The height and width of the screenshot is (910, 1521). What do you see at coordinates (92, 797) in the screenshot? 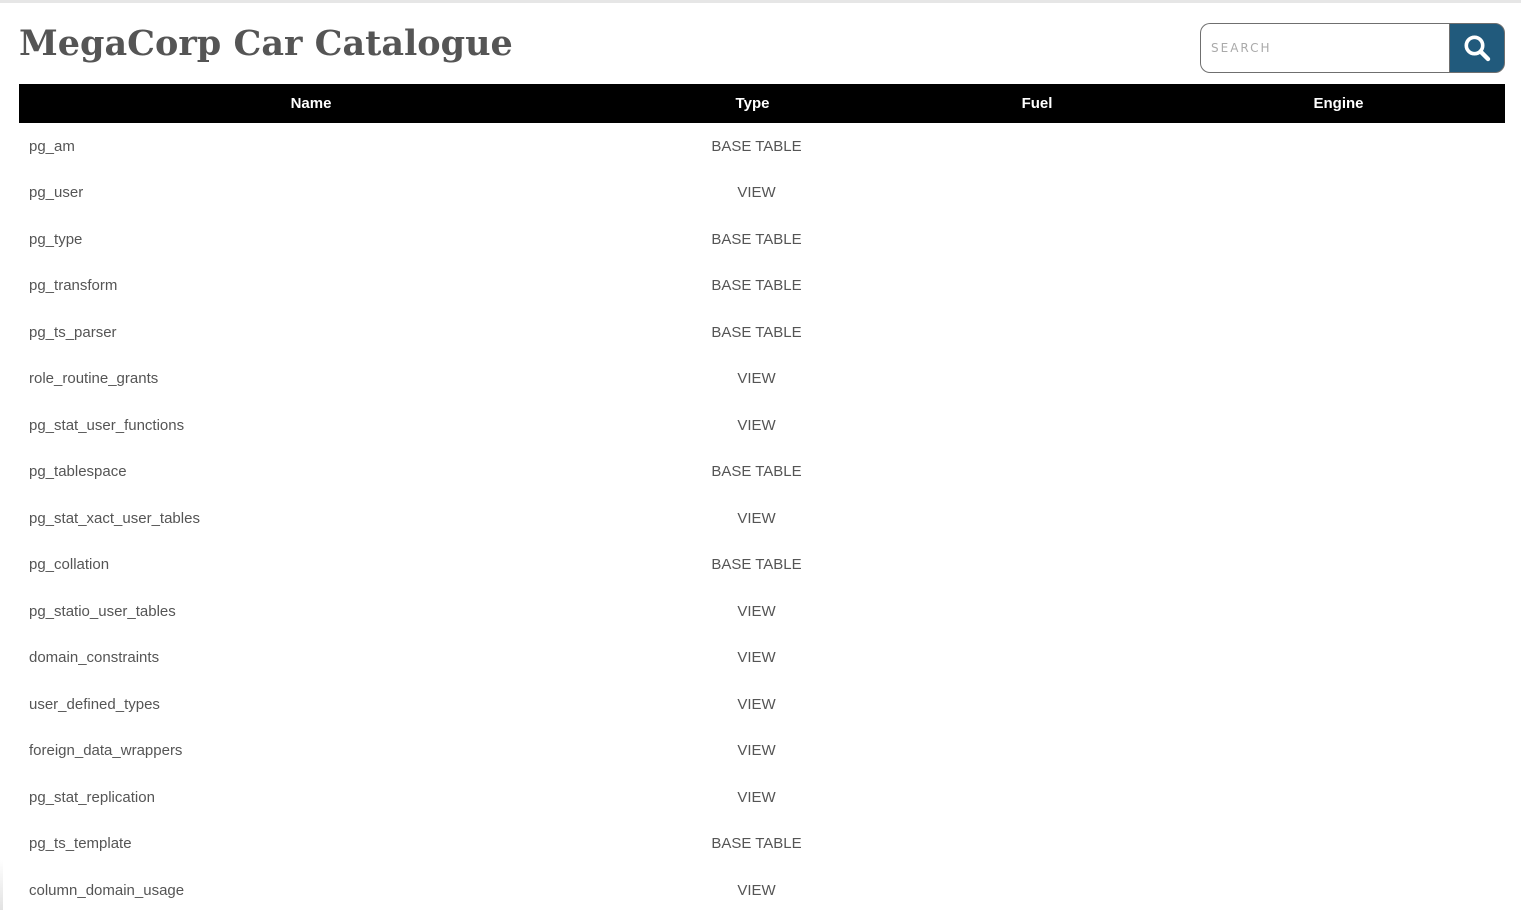
I see `name-cell: pg_stat_replication` at bounding box center [92, 797].